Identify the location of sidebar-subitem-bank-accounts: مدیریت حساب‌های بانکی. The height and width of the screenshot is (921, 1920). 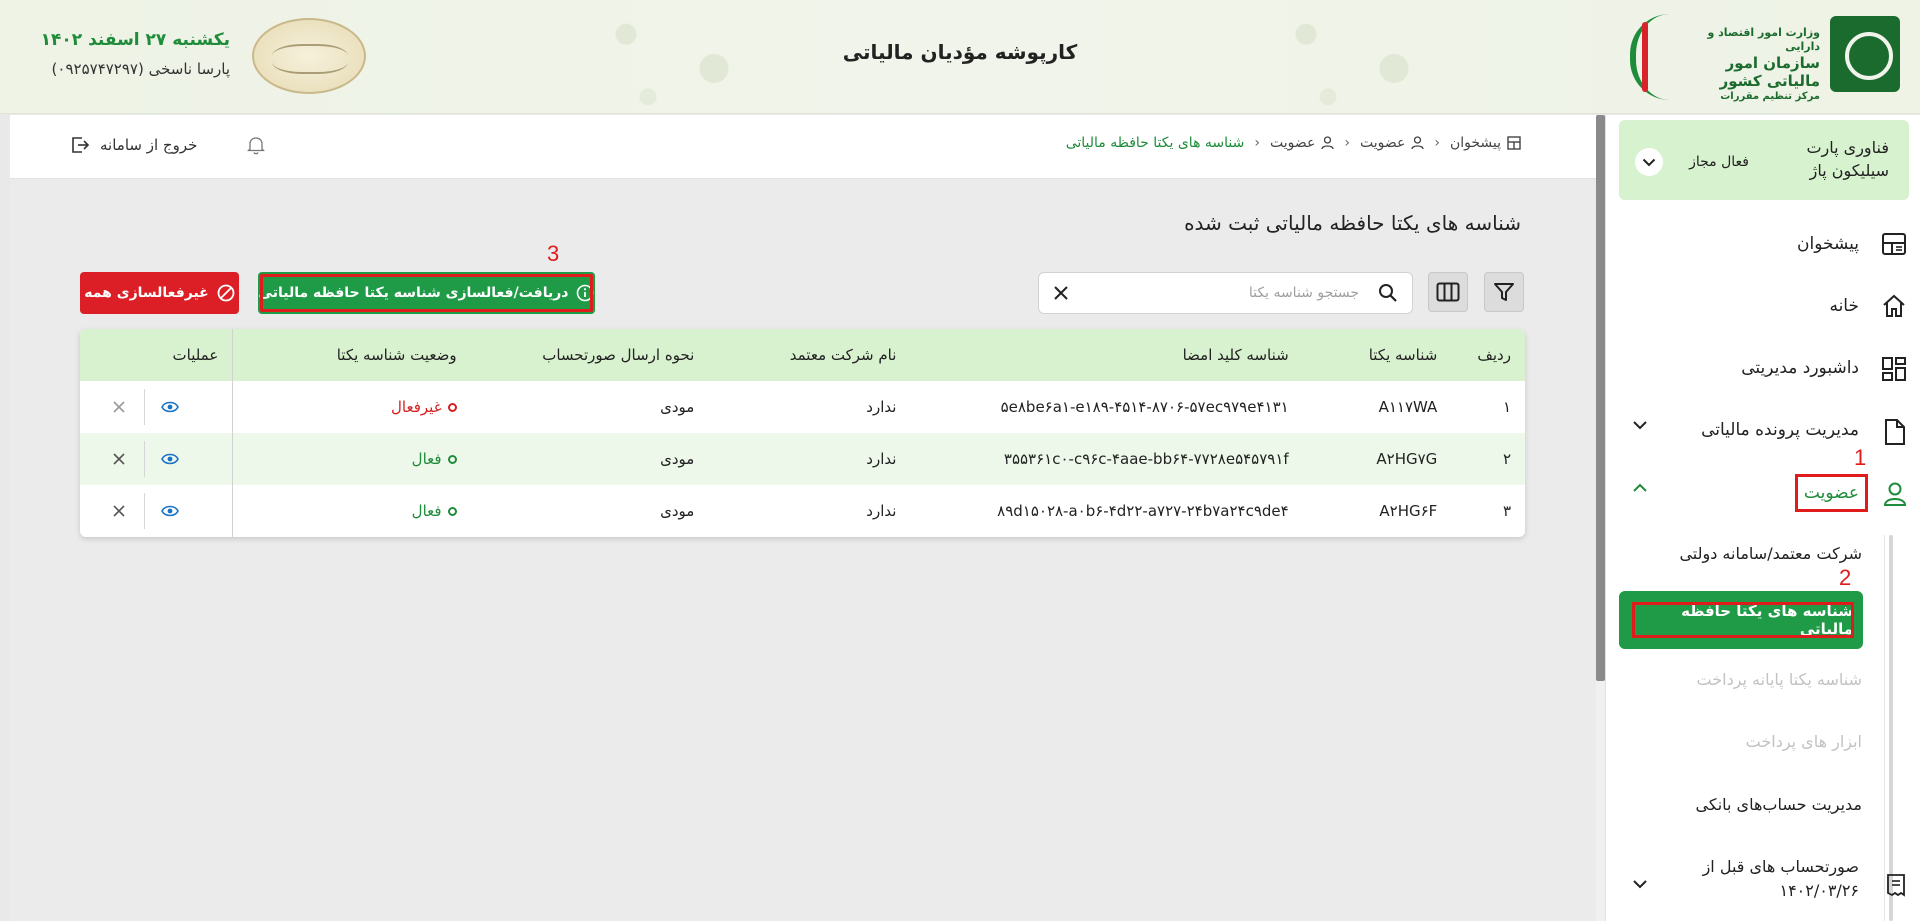
(1756, 806).